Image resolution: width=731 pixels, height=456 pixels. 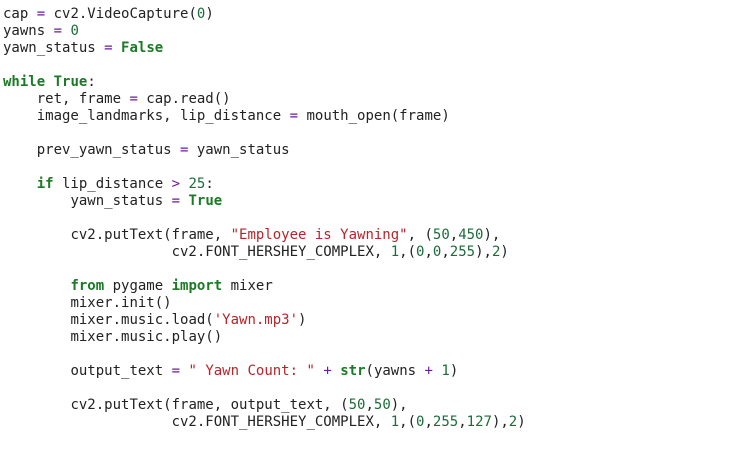 What do you see at coordinates (197, 286) in the screenshot?
I see `code-token-kw: import` at bounding box center [197, 286].